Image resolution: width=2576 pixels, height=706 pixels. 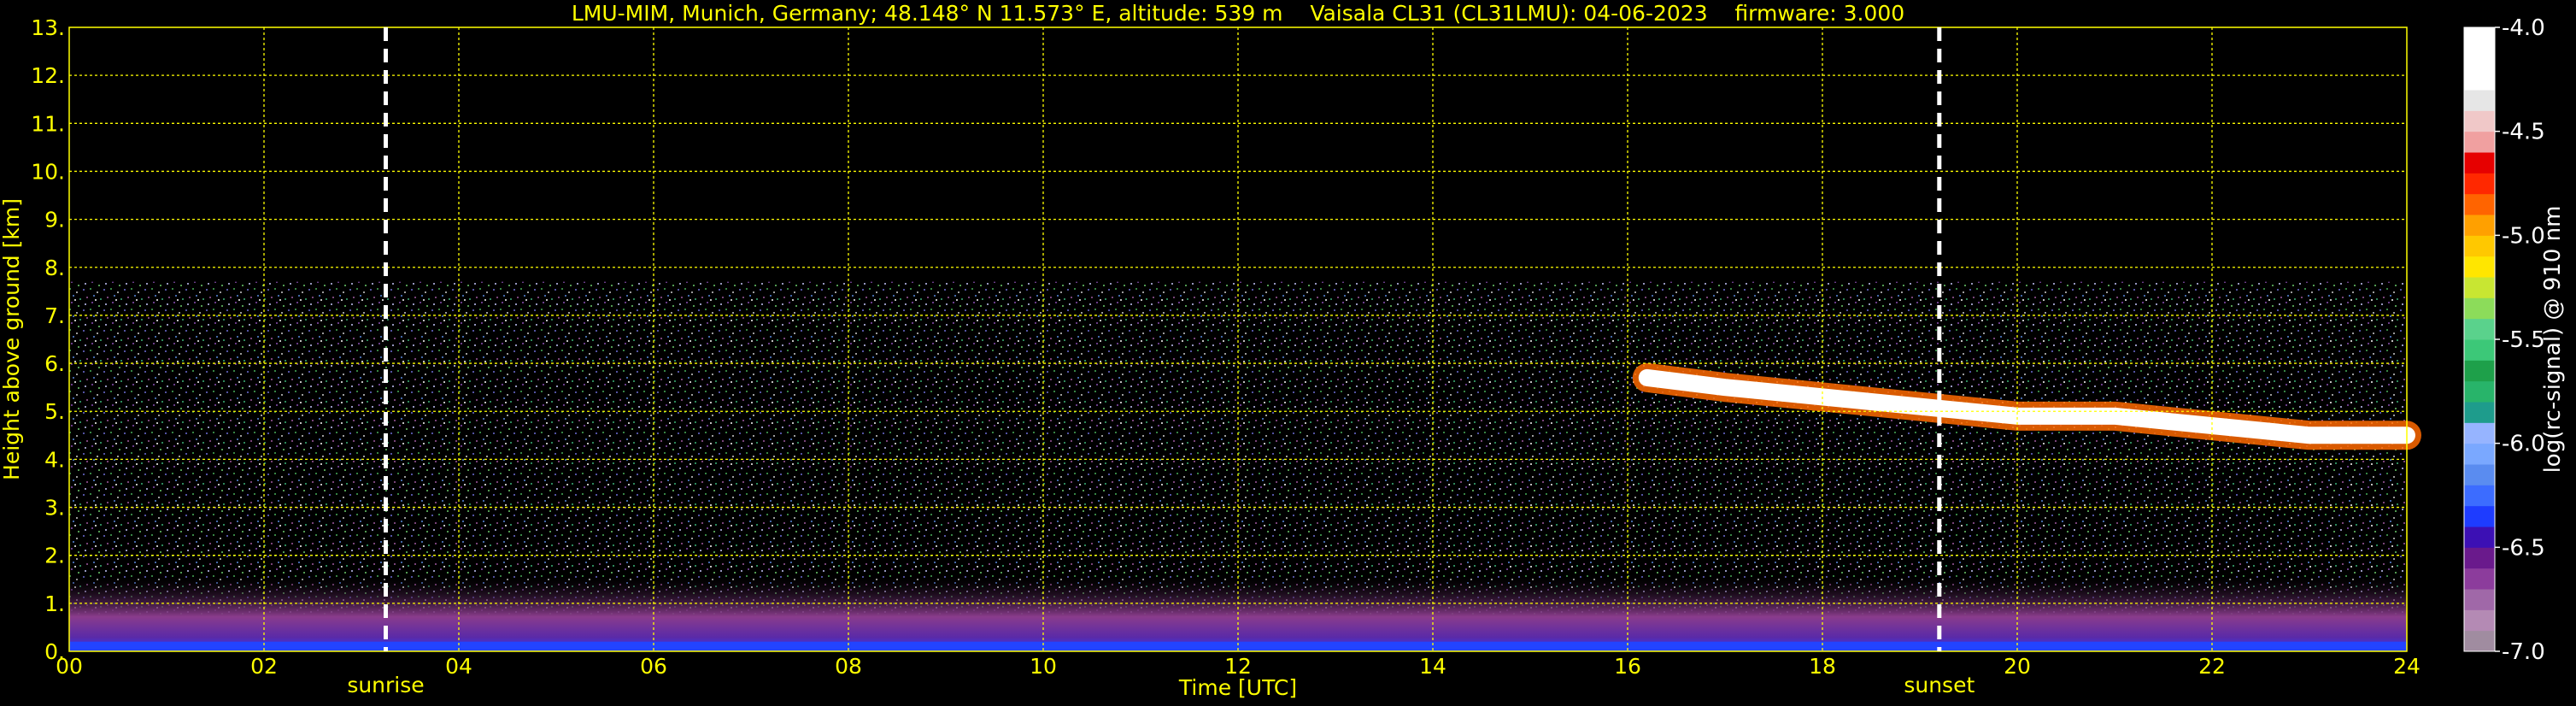 I want to click on x-tick-label: 06, so click(x=653, y=666).